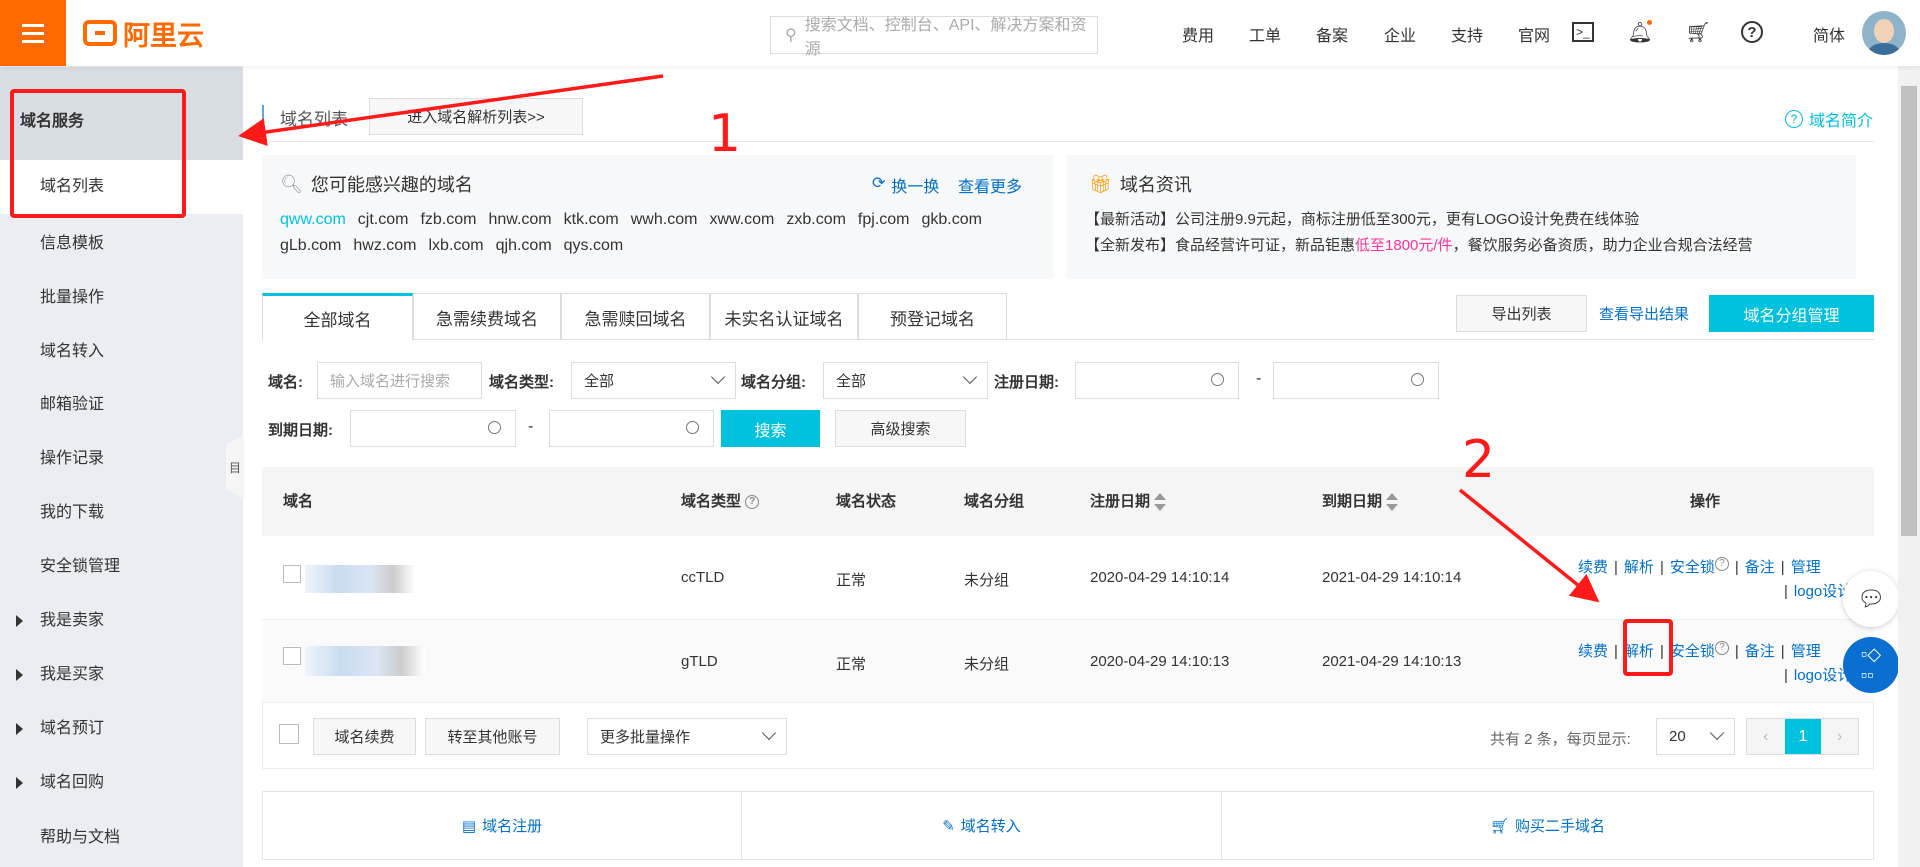  Describe the element at coordinates (1884, 33) in the screenshot. I see `avatar` at that location.